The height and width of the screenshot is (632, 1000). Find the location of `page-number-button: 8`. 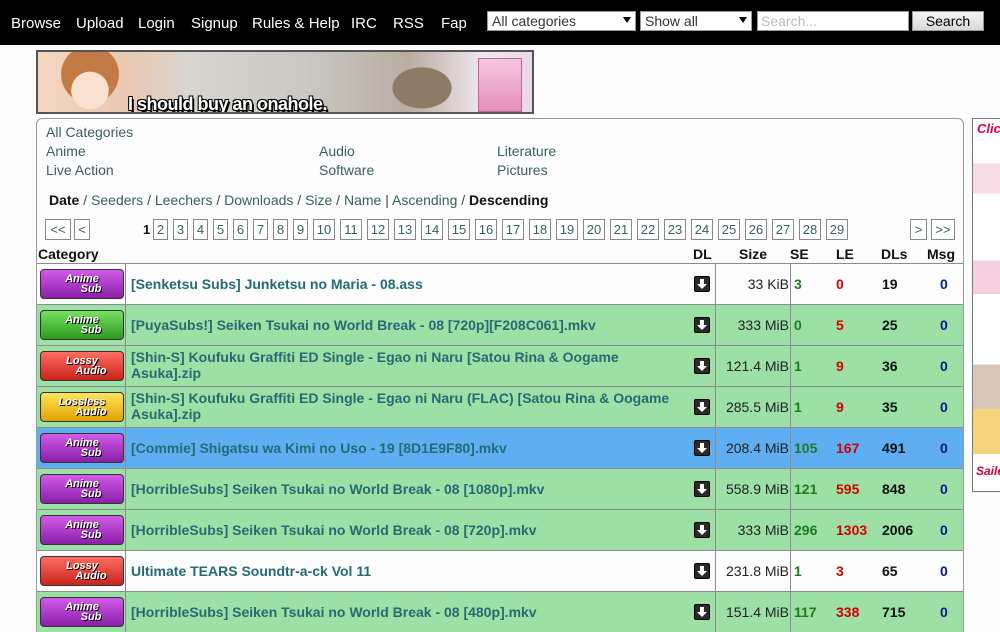

page-number-button: 8 is located at coordinates (280, 229).